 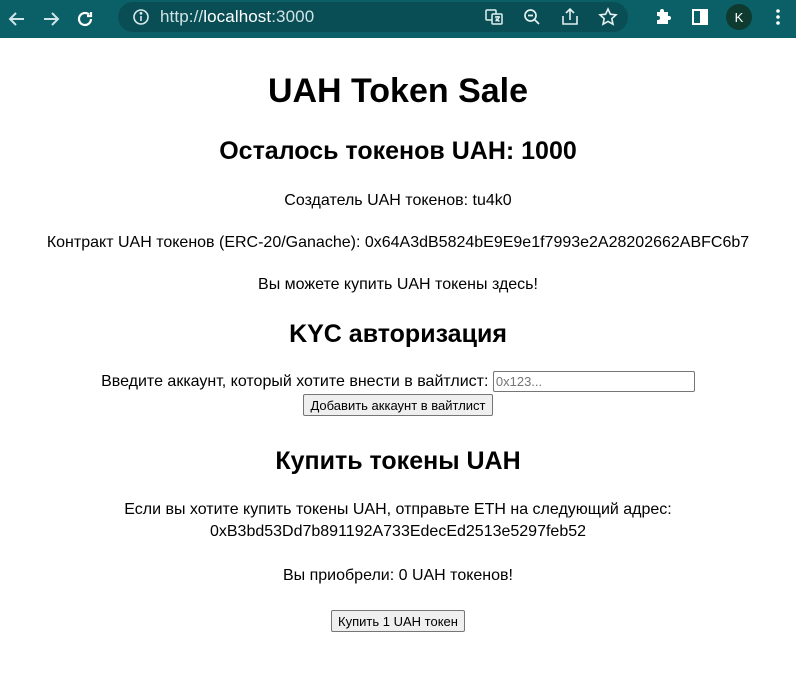 What do you see at coordinates (593, 382) in the screenshot?
I see `whitelist-account-input` at bounding box center [593, 382].